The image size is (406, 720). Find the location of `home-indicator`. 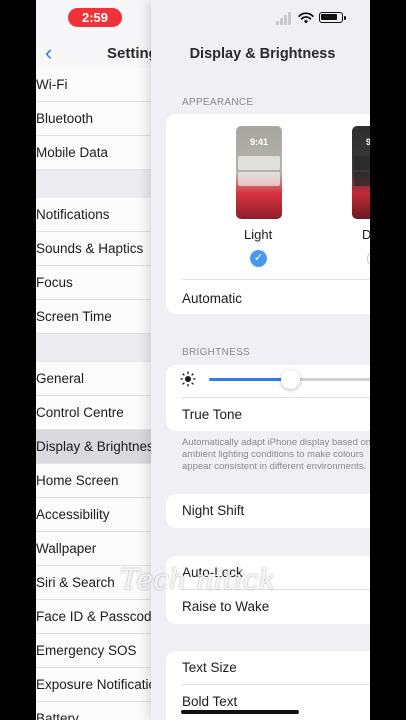

home-indicator is located at coordinates (240, 712).